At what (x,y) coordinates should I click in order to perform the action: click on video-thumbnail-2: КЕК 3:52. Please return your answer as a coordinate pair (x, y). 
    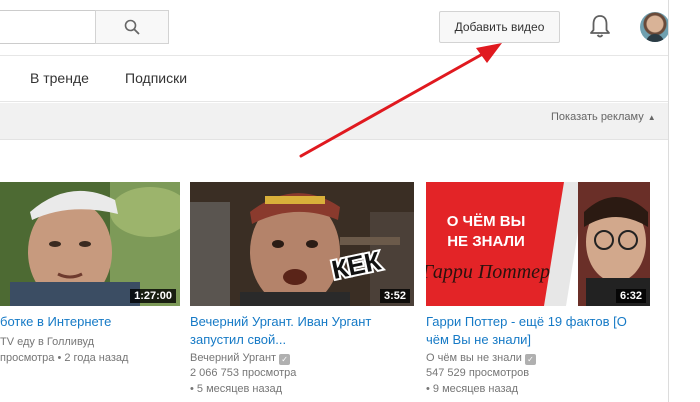
    Looking at the image, I should click on (302, 244).